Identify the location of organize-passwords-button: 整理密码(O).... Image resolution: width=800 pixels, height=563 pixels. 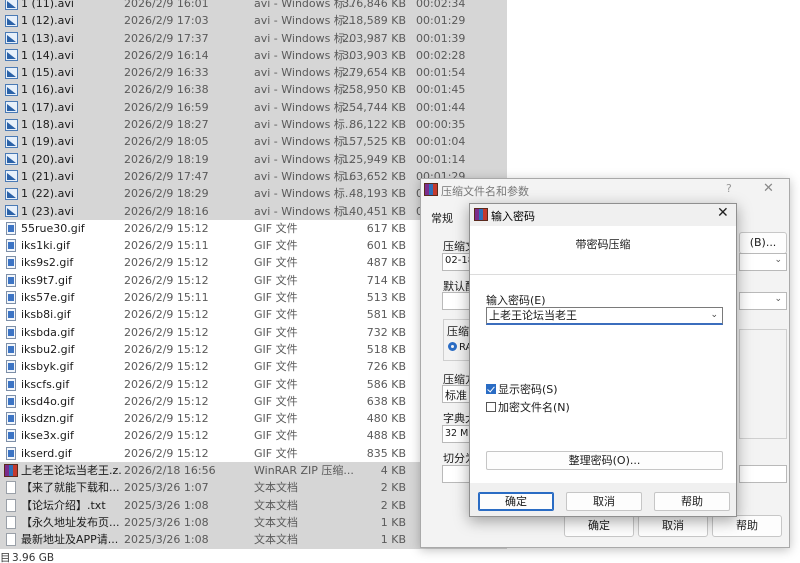
(604, 460).